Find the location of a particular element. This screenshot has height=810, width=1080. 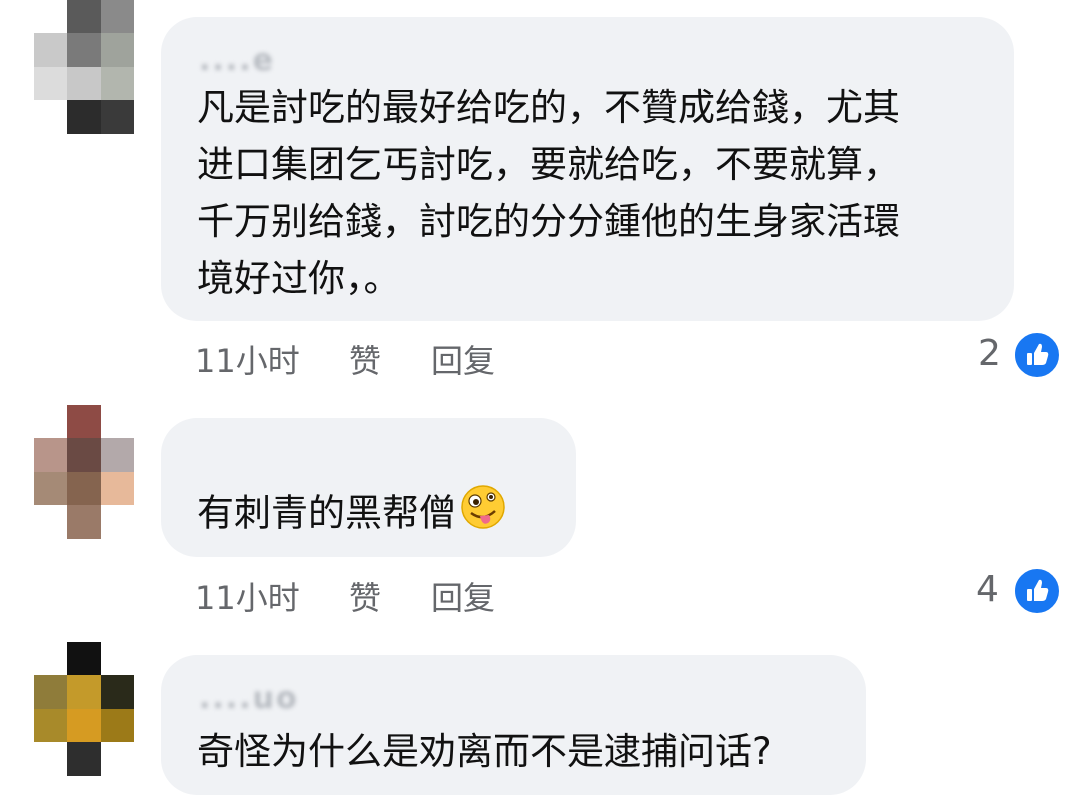

reaction-count: 4 is located at coordinates (987, 589).